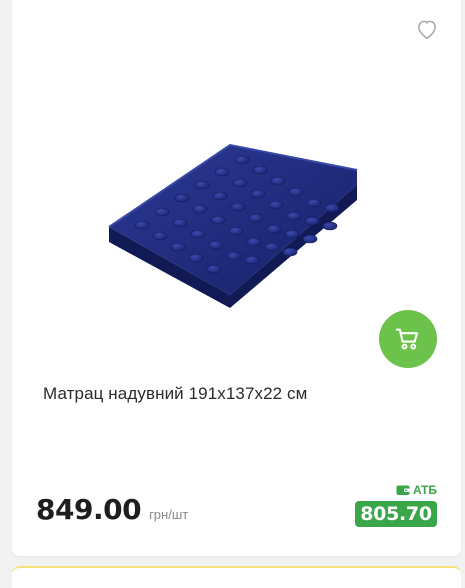 This screenshot has width=465, height=588. I want to click on promo-label: АТБ, so click(396, 490).